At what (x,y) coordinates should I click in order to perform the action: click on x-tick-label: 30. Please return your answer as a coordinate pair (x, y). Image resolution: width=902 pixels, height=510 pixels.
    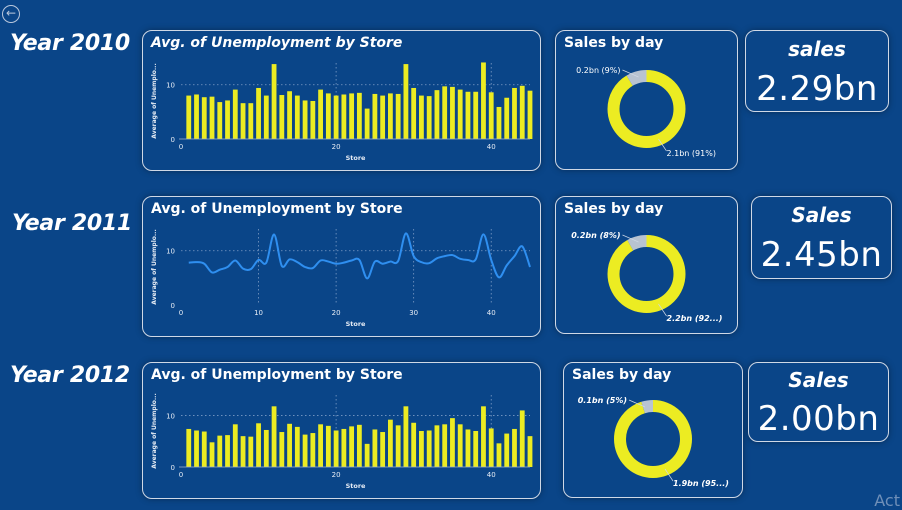
    Looking at the image, I should click on (413, 313).